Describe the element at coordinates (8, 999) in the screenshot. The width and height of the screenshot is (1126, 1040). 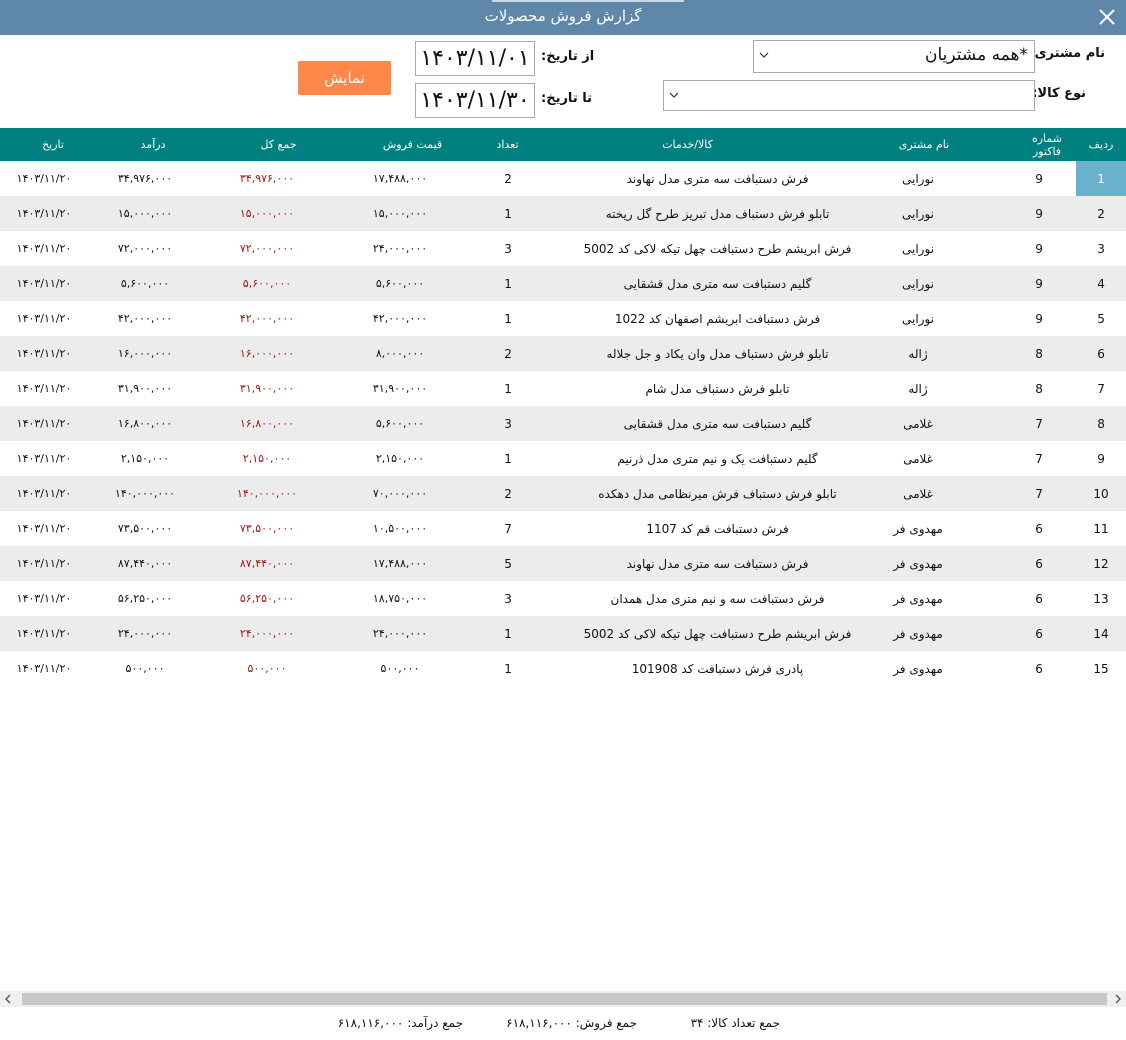
I see `scroll-left-icon` at that location.